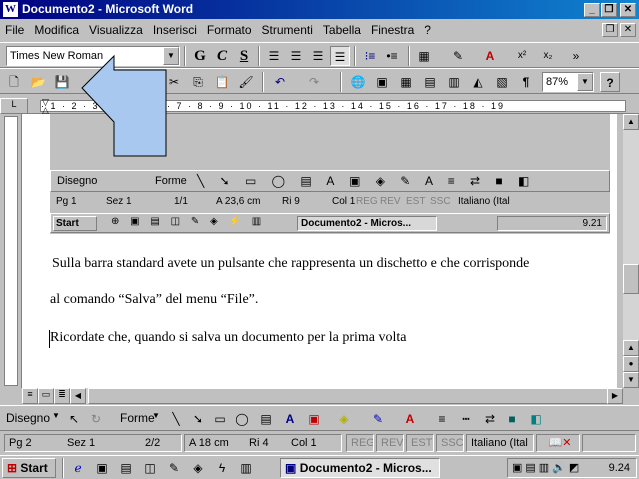 Image resolution: width=639 pixels, height=479 pixels. Describe the element at coordinates (427, 30) in the screenshot. I see `menu-help: ?` at that location.